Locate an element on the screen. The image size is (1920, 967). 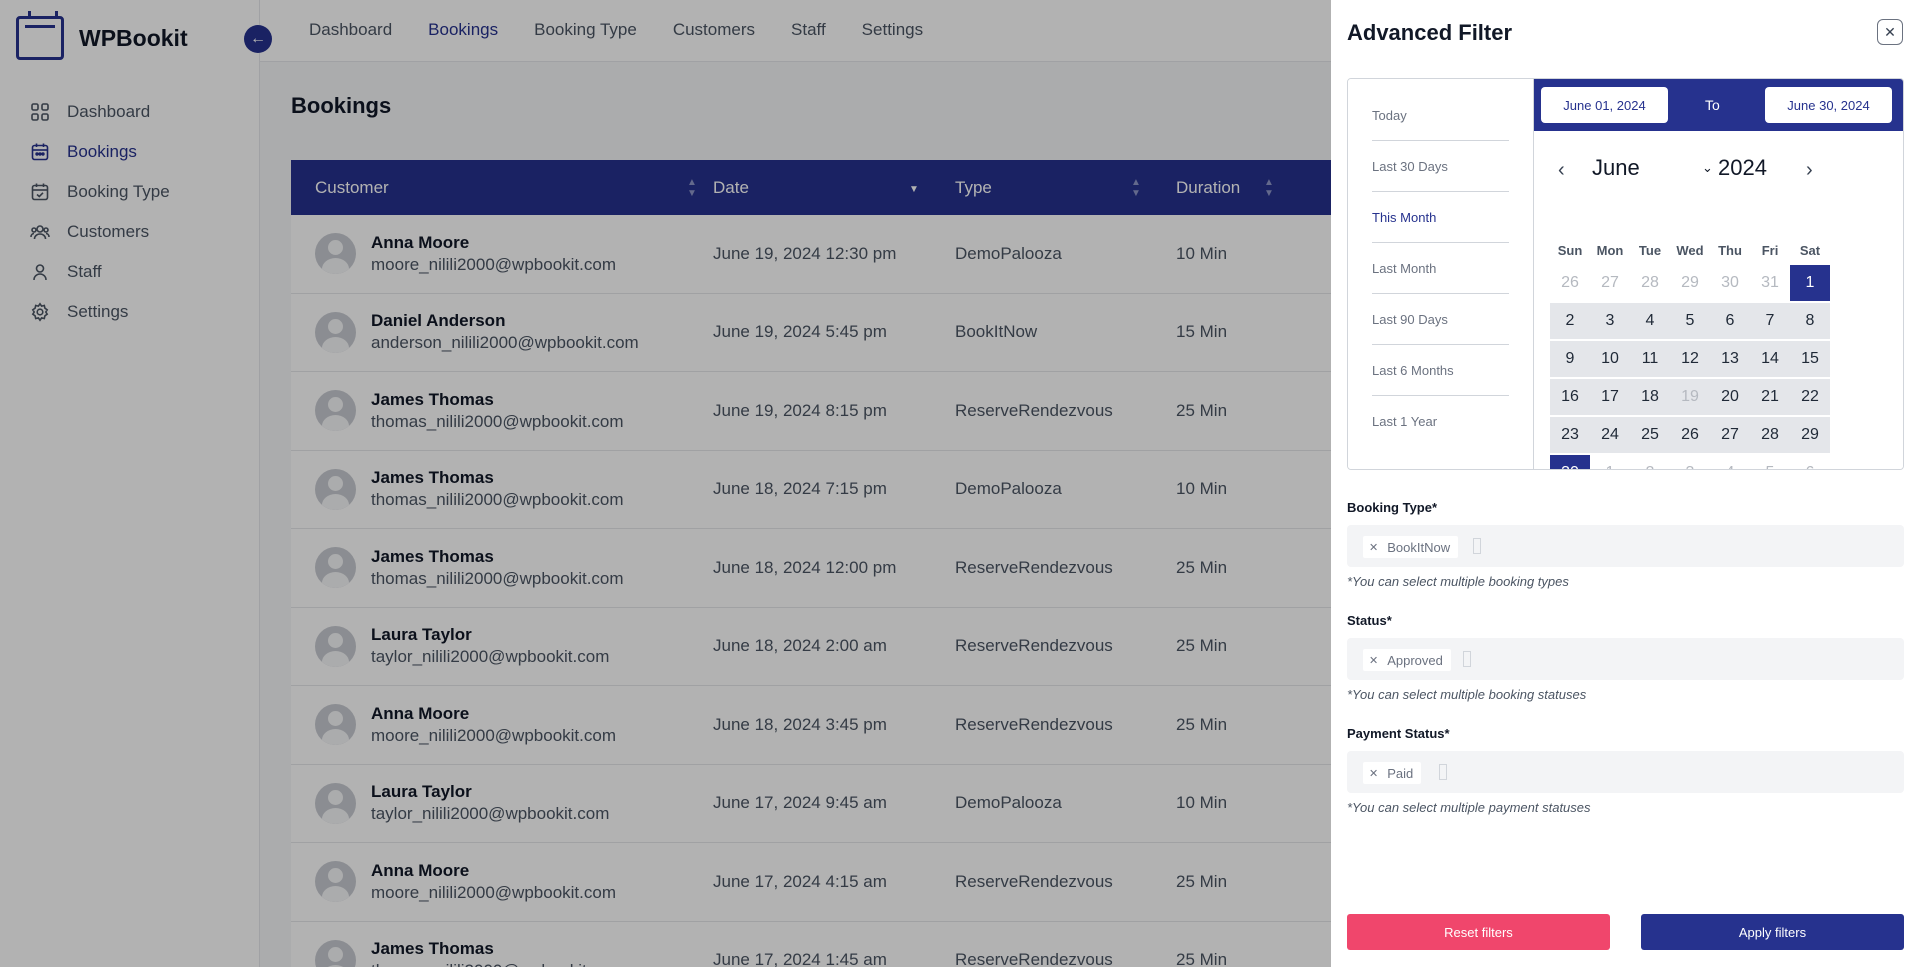
calendar-day: 16 is located at coordinates (1570, 397).